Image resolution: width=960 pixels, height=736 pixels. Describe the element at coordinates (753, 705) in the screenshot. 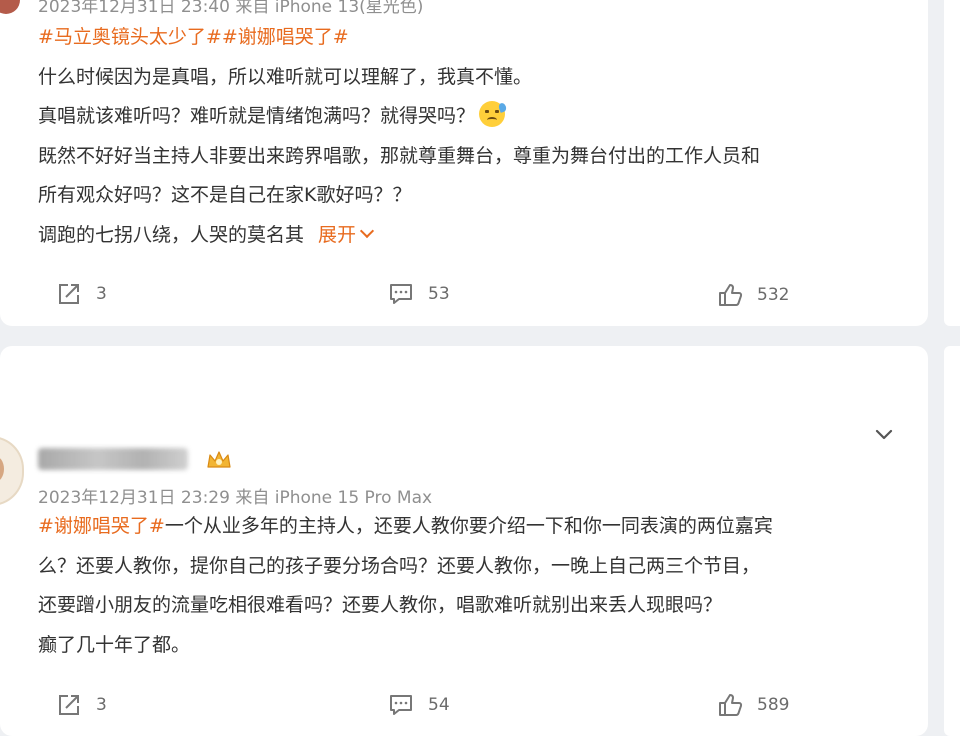

I see `like-button: 589` at that location.